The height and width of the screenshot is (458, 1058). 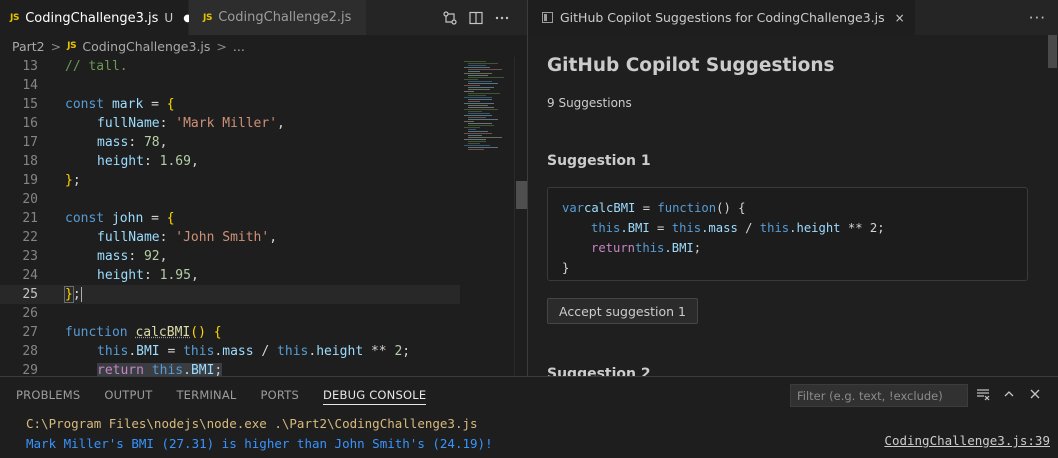 What do you see at coordinates (487, 216) in the screenshot?
I see `minimap` at bounding box center [487, 216].